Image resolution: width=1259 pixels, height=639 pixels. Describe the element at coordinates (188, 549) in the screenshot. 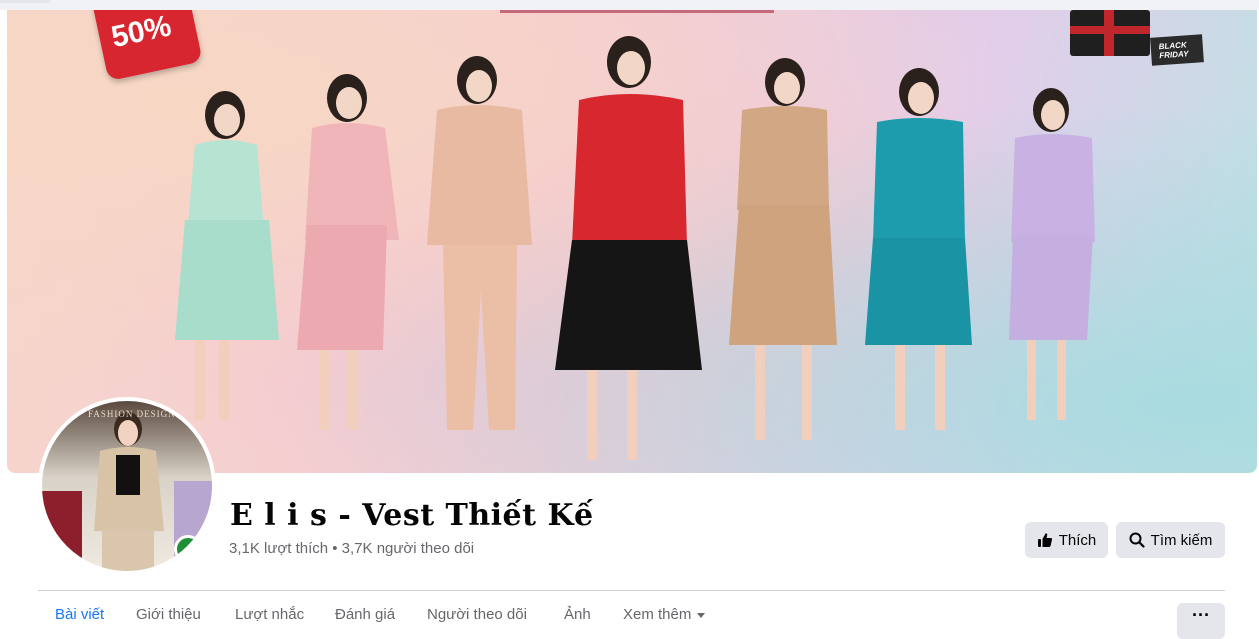

I see `online-status-dot` at that location.